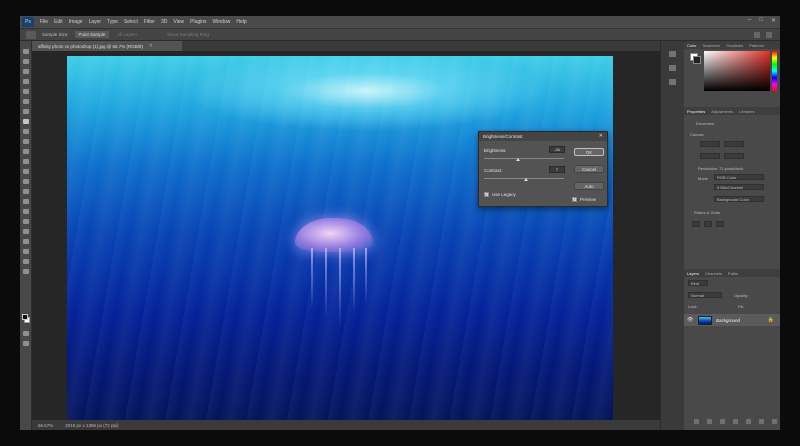 The image size is (800, 446). I want to click on artboard-tool-icon, so click(26, 61).